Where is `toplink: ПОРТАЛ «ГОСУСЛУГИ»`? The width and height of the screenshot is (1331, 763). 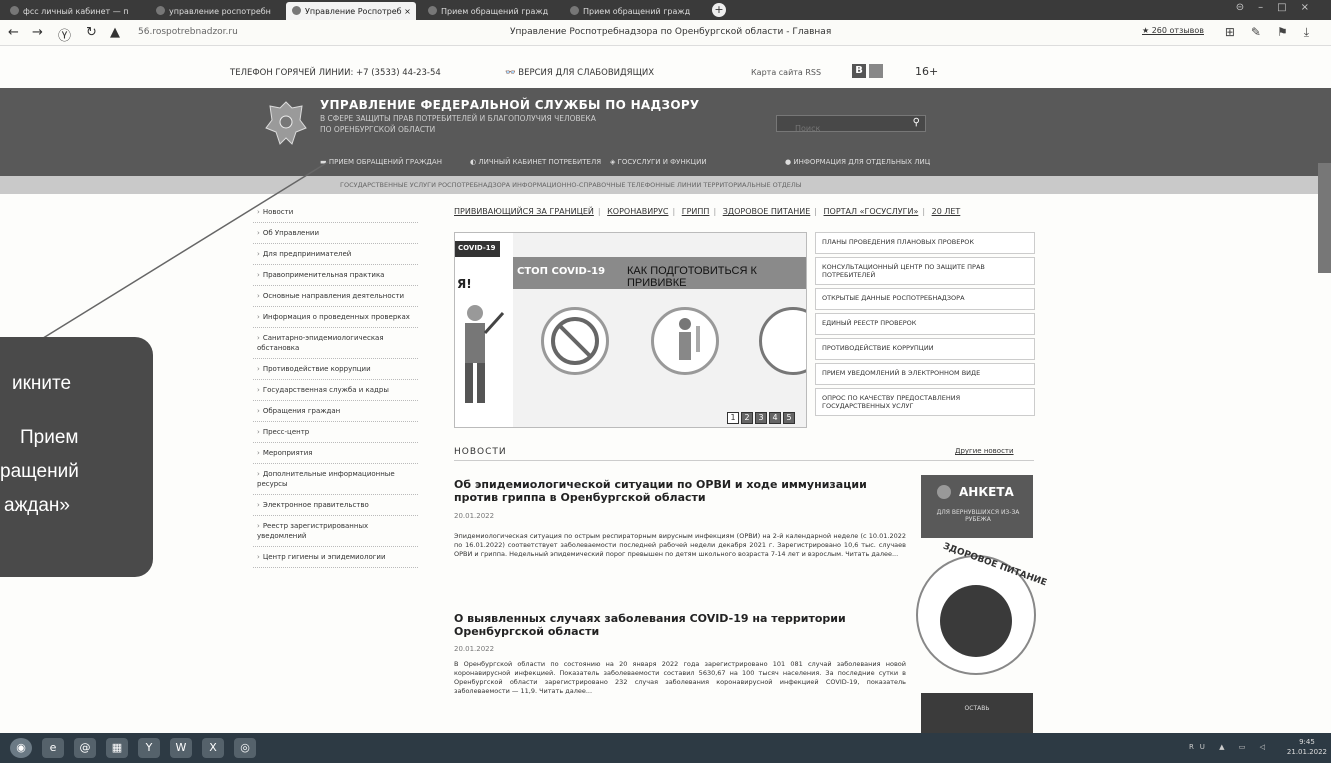
toplink: ПОРТАЛ «ГОСУСЛУГИ» is located at coordinates (871, 211).